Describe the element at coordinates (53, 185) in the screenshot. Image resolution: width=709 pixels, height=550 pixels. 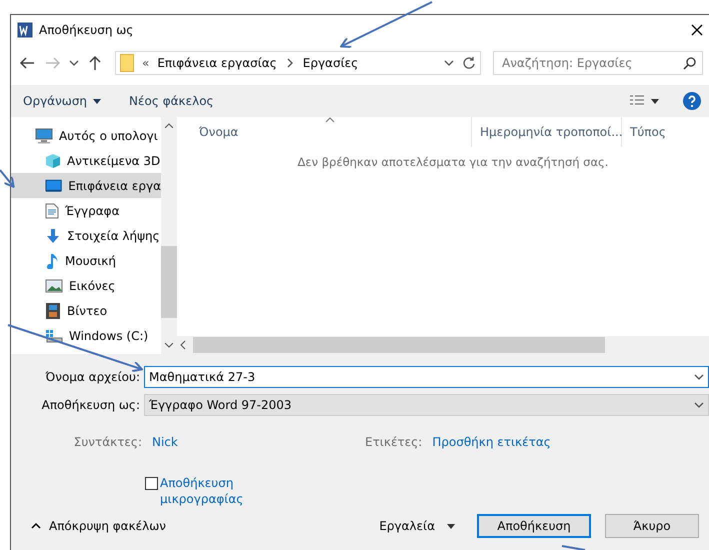
I see `monitor-icon` at that location.